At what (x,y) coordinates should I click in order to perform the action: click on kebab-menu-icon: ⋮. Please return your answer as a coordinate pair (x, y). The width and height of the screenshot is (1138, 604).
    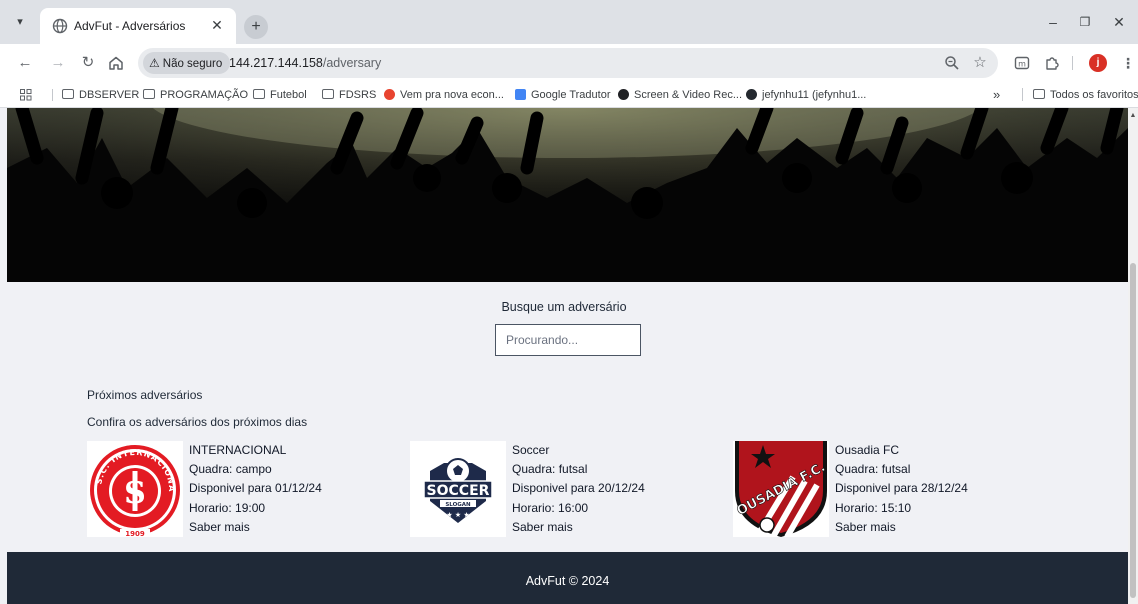
    Looking at the image, I should click on (1128, 63).